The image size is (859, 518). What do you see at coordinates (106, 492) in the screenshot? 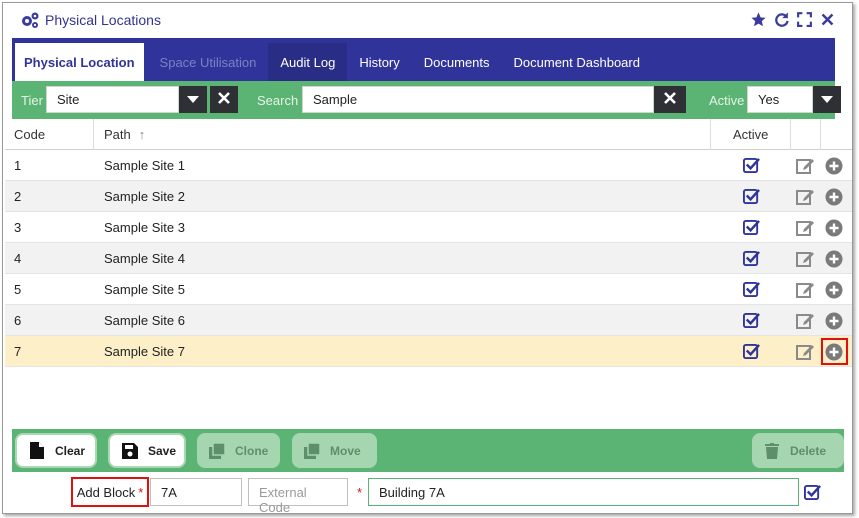
I see `add-block-text: Add Block` at bounding box center [106, 492].